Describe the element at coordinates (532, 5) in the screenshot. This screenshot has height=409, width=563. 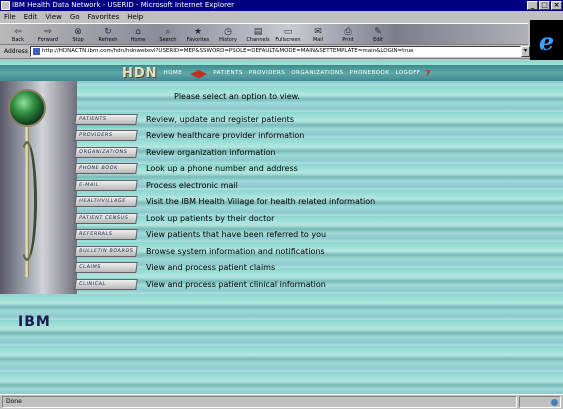
I see `minimize-button: _` at that location.